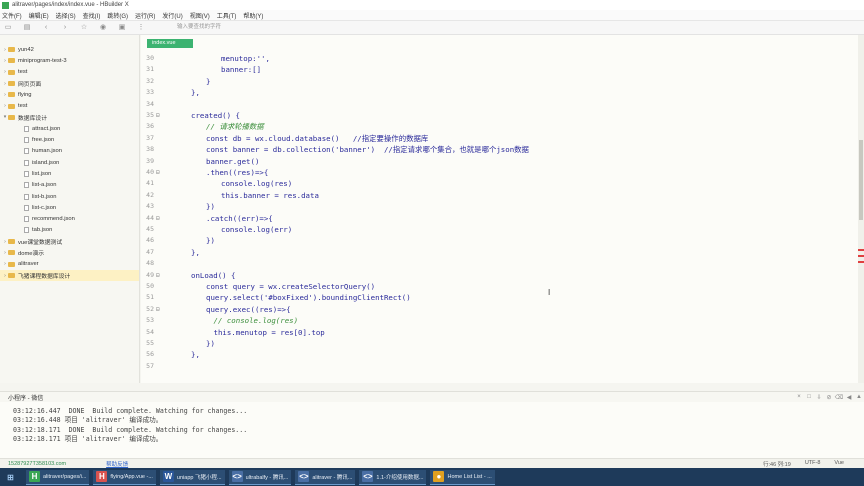  What do you see at coordinates (69, 264) in the screenshot?
I see `tree-folder: › alitraver` at bounding box center [69, 264].